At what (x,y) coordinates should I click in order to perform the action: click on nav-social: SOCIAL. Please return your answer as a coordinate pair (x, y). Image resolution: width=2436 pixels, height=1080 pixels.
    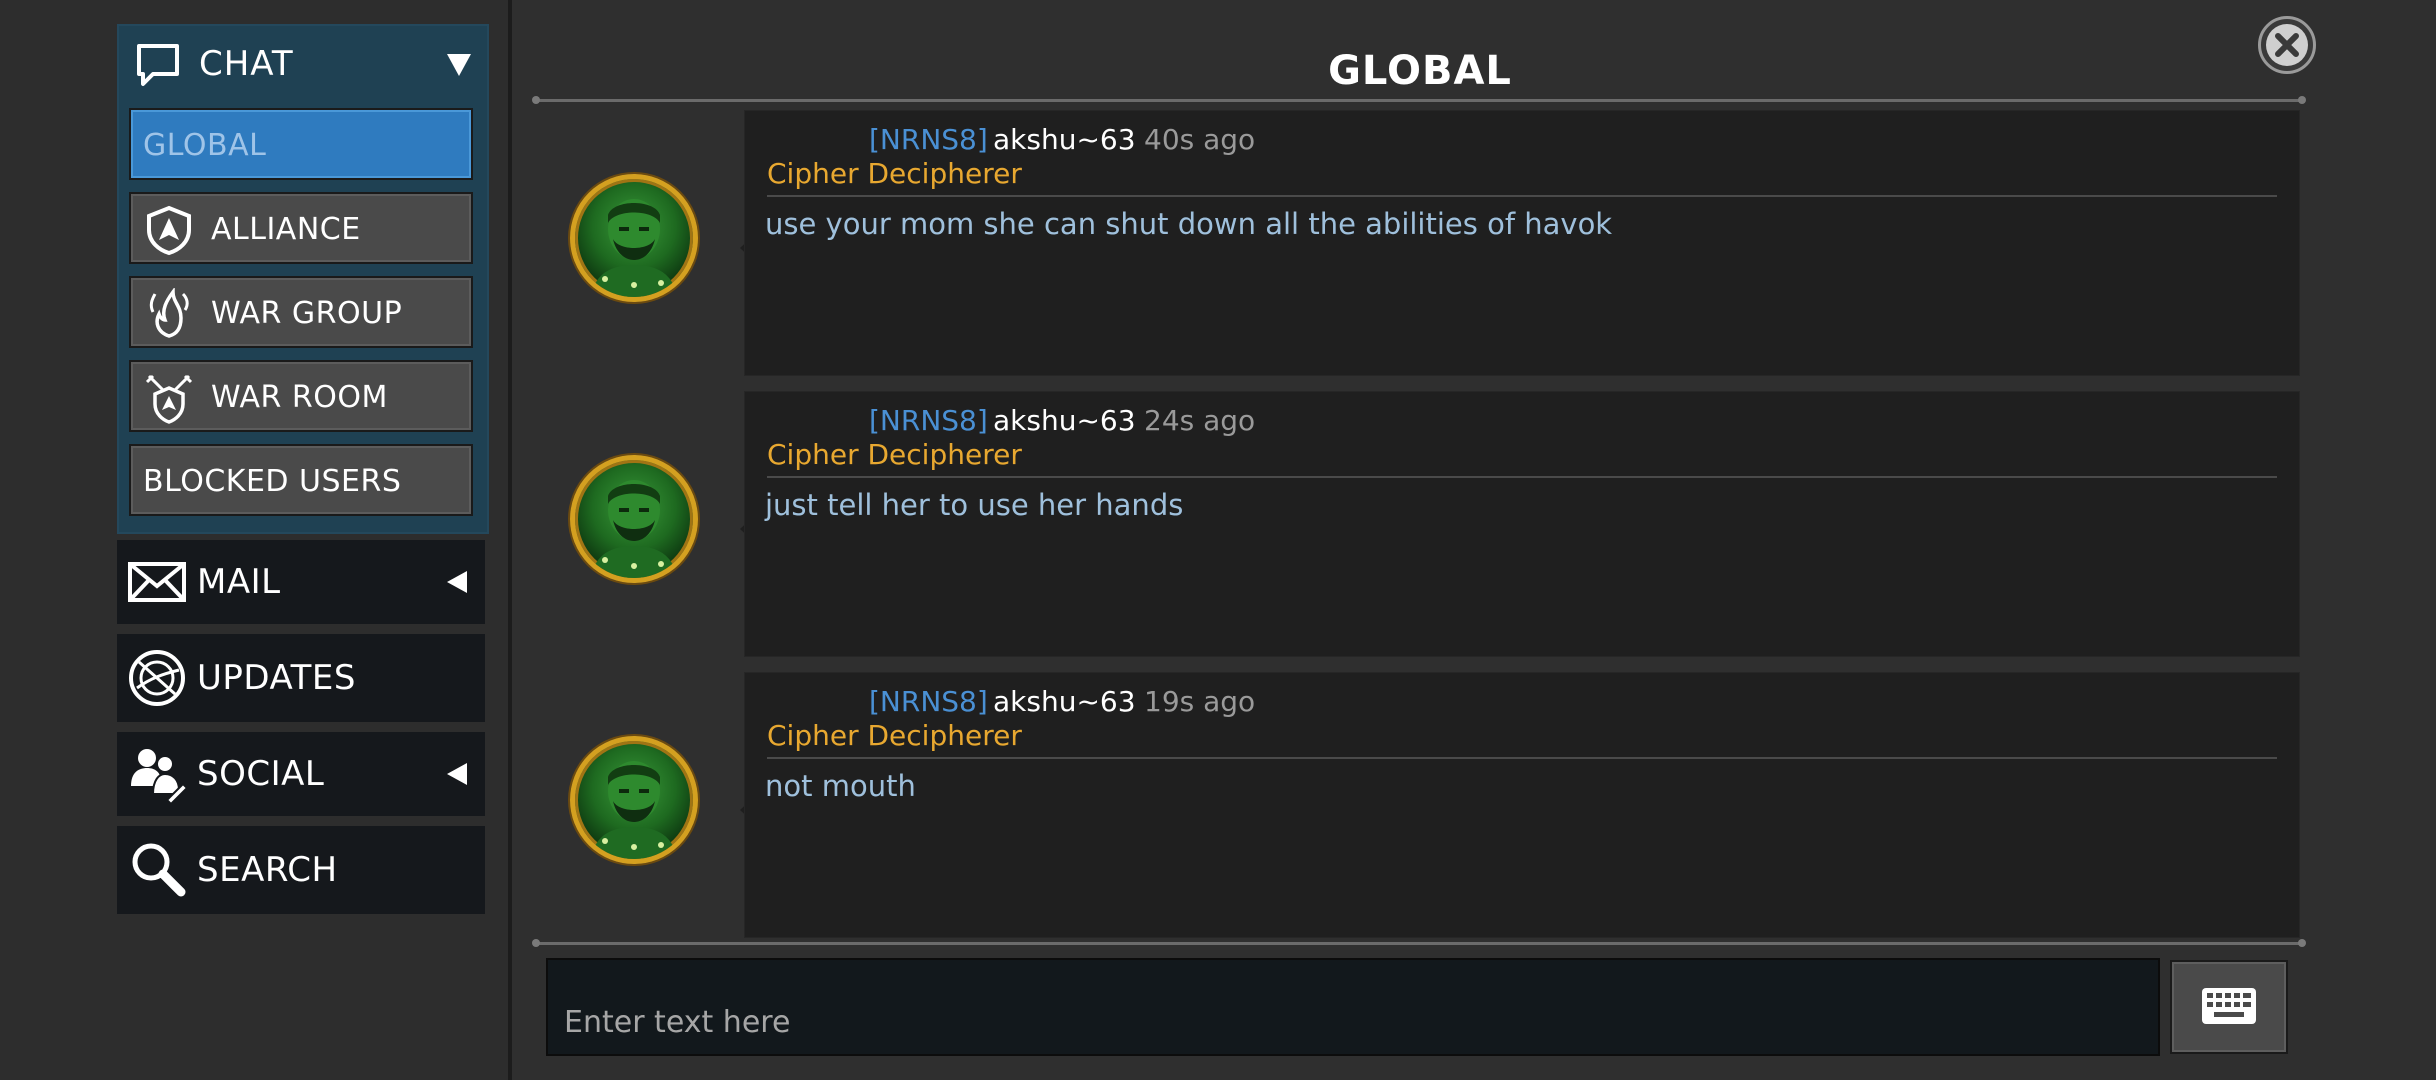
    Looking at the image, I should click on (301, 774).